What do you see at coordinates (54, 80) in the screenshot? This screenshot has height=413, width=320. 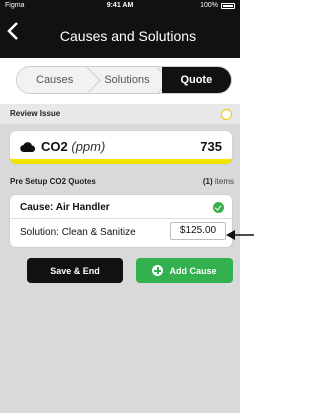 I see `tab-causes: Causes` at bounding box center [54, 80].